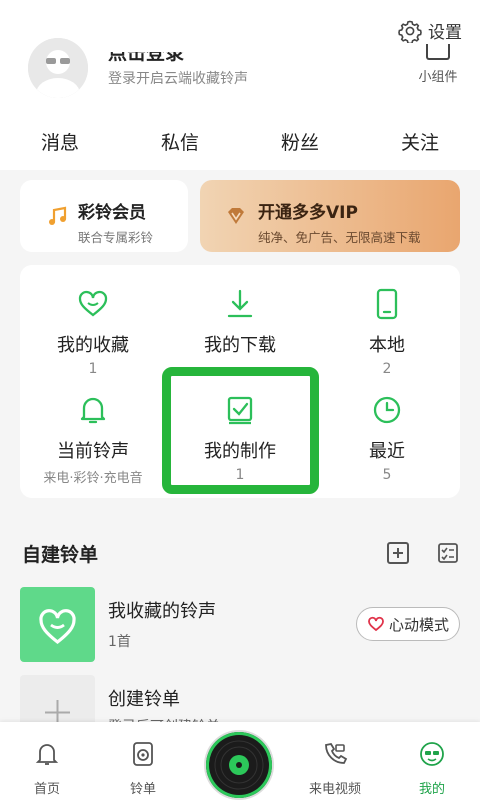  Describe the element at coordinates (300, 143) in the screenshot. I see `stat-fans: 粉丝` at that location.